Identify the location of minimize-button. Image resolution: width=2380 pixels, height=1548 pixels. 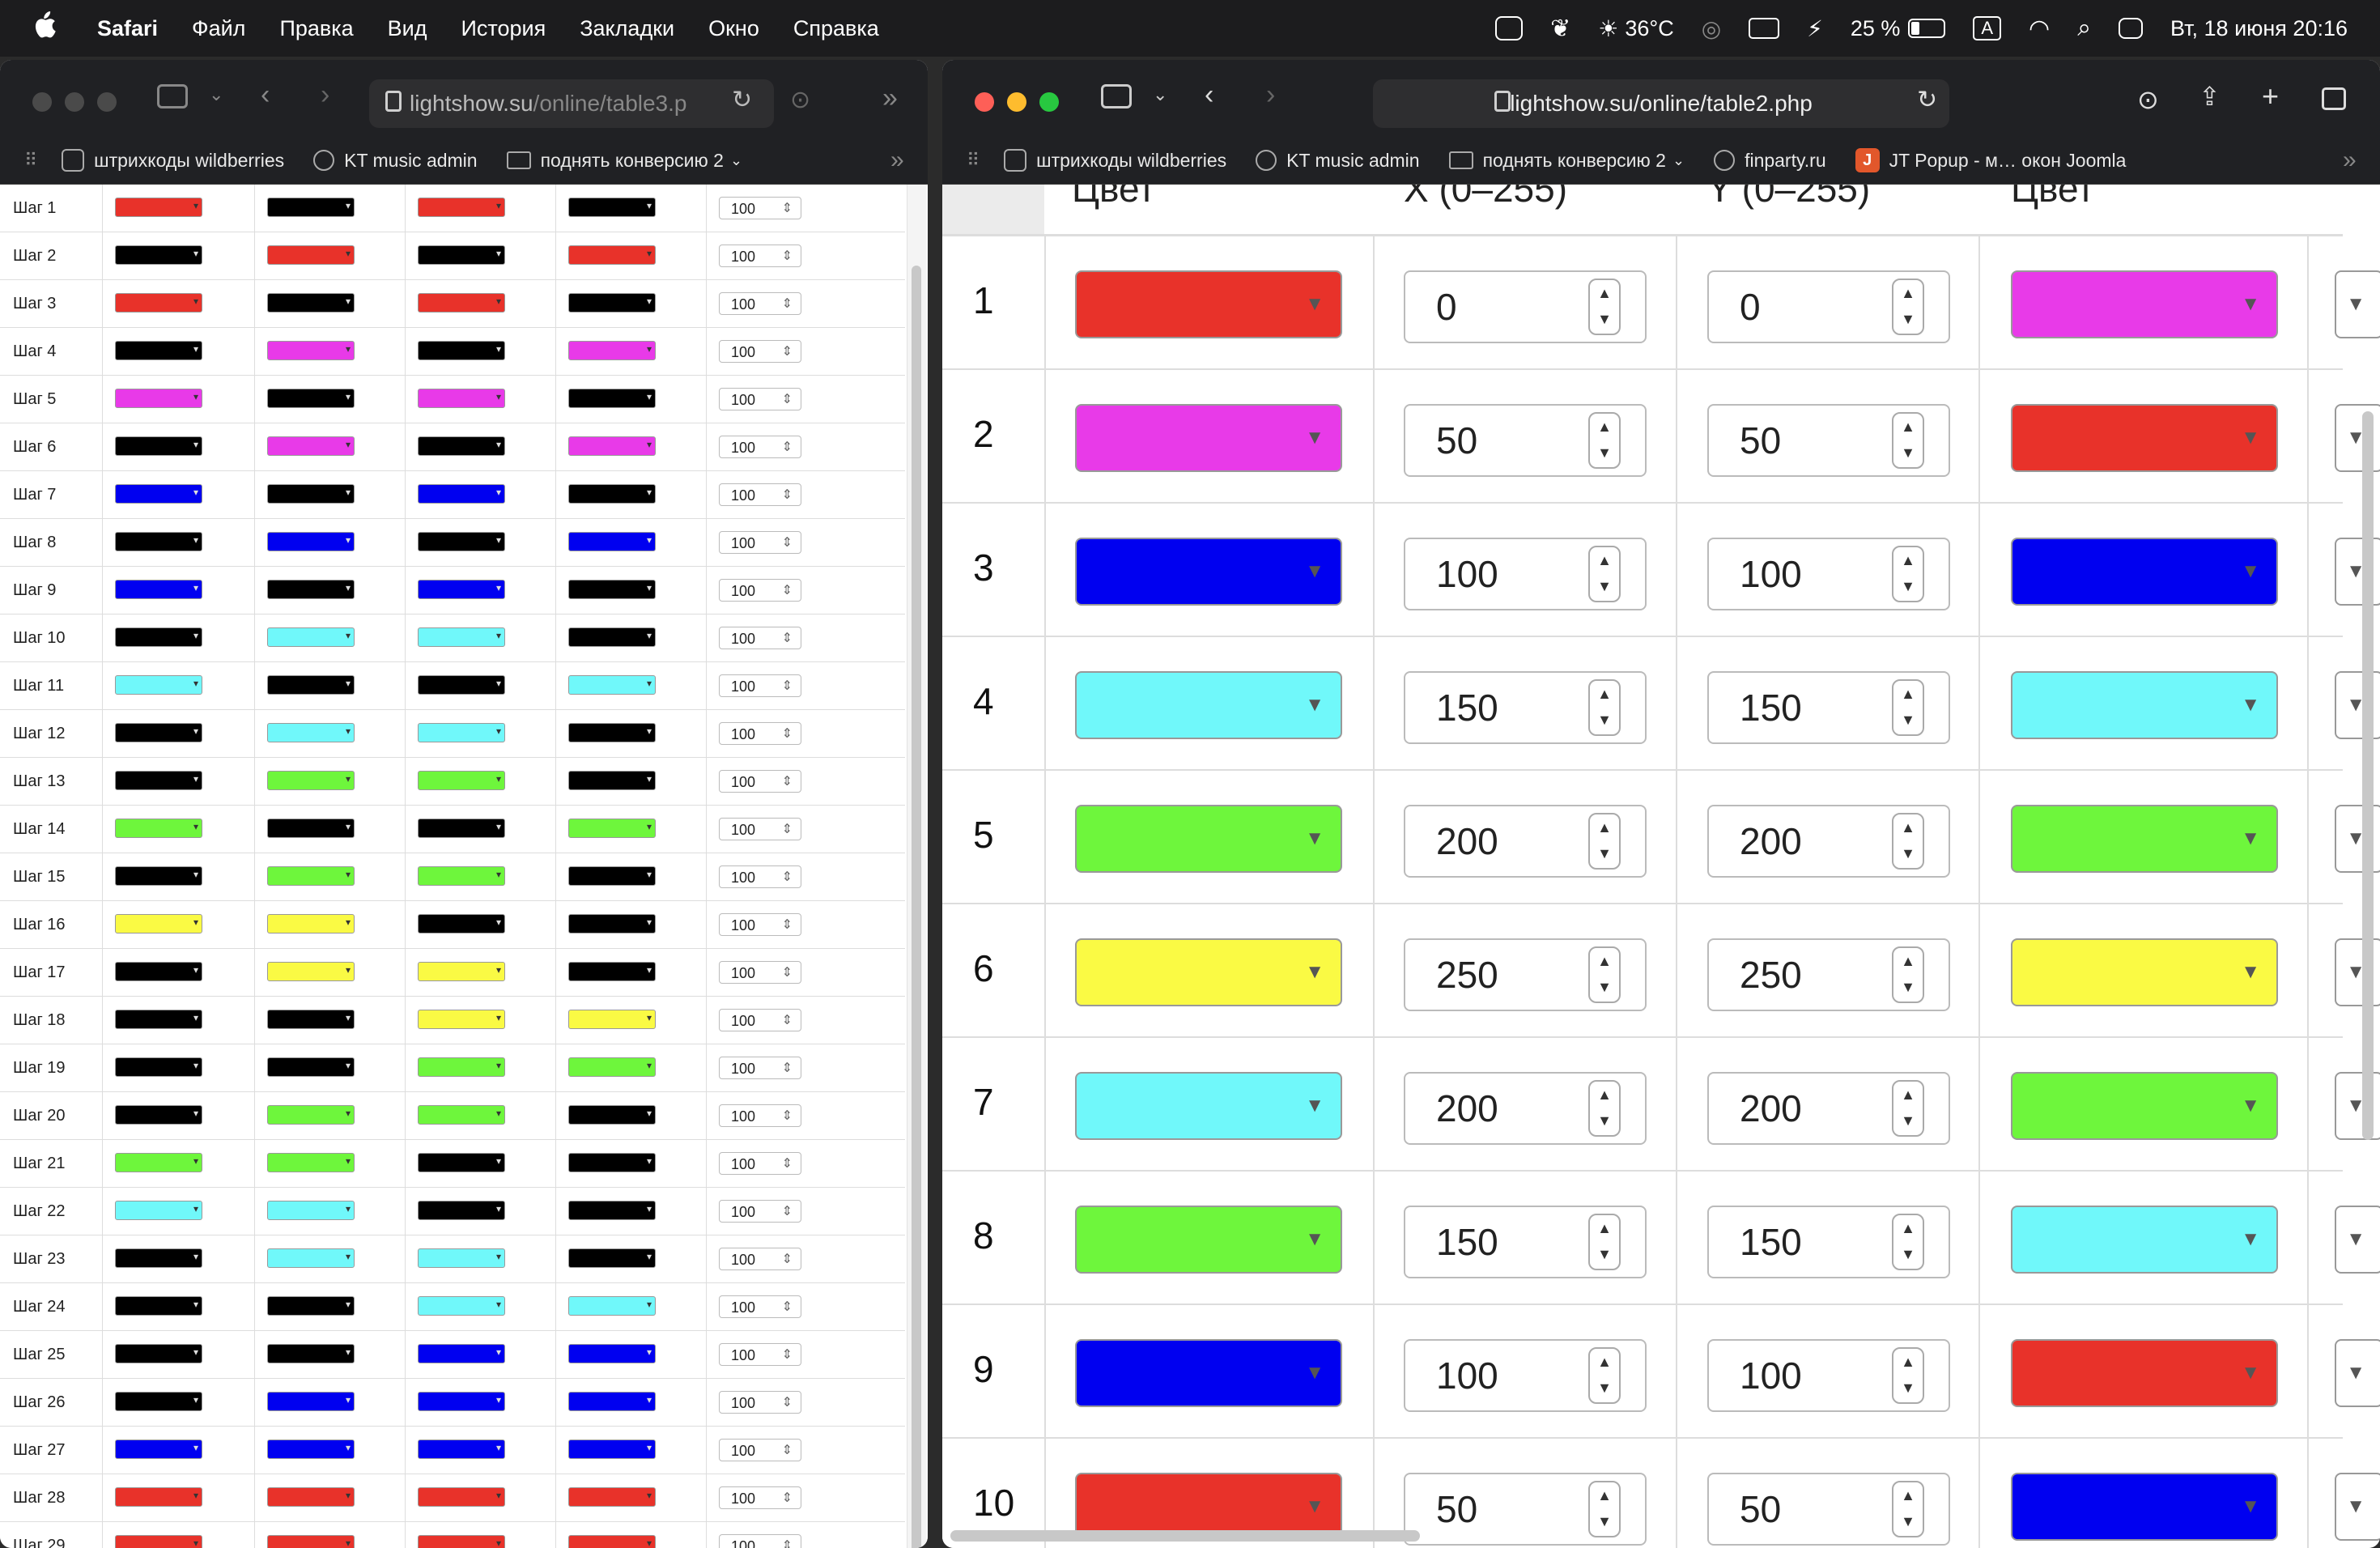
(1017, 102).